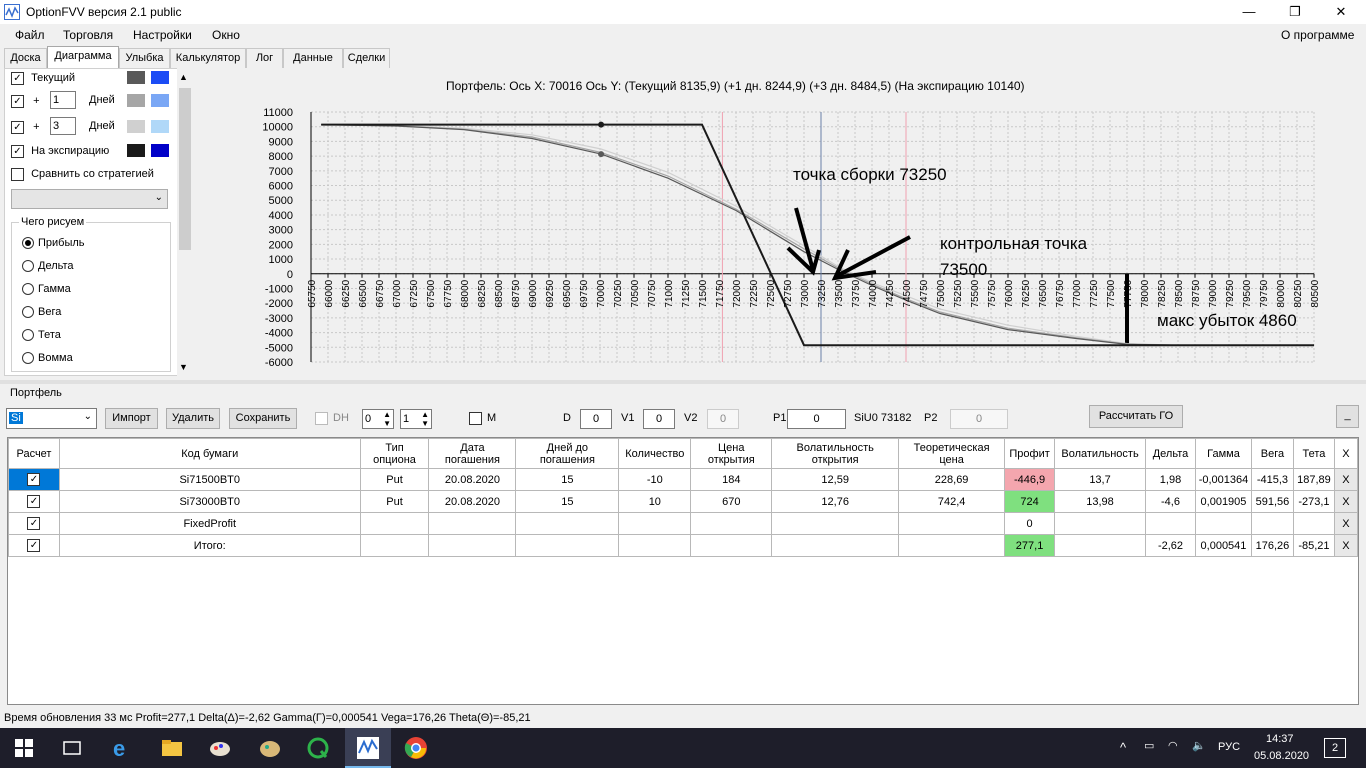 The width and height of the screenshot is (1366, 768). What do you see at coordinates (28, 243) in the screenshot?
I see `radio-profit-dot` at bounding box center [28, 243].